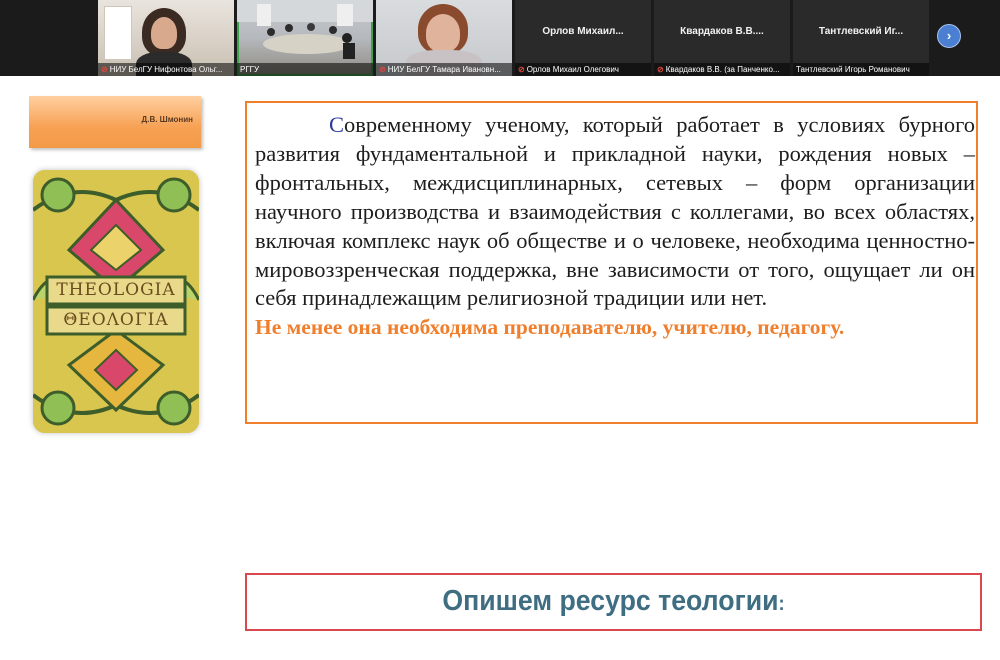 The width and height of the screenshot is (1000, 660). I want to click on participant-caption: РГГУ, so click(305, 69).